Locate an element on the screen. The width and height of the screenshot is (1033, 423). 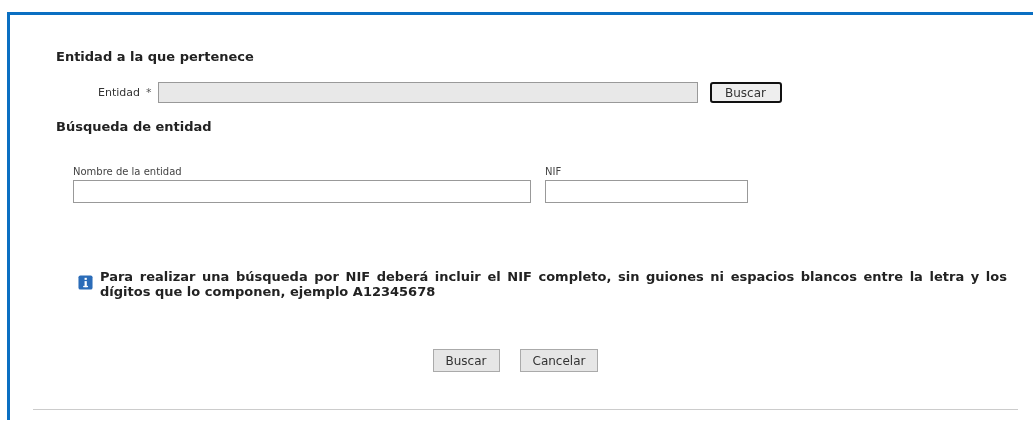
action-button: Buscar is located at coordinates (466, 360).